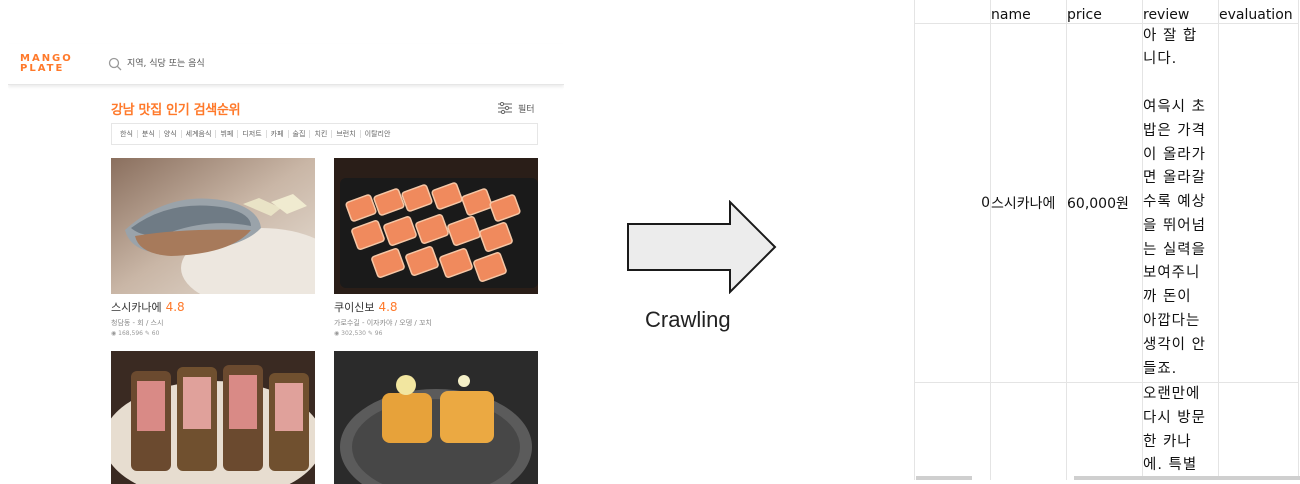 The width and height of the screenshot is (1300, 484). What do you see at coordinates (137, 323) in the screenshot?
I see `restaurant-meta: 청담동 - 회 / 스시` at bounding box center [137, 323].